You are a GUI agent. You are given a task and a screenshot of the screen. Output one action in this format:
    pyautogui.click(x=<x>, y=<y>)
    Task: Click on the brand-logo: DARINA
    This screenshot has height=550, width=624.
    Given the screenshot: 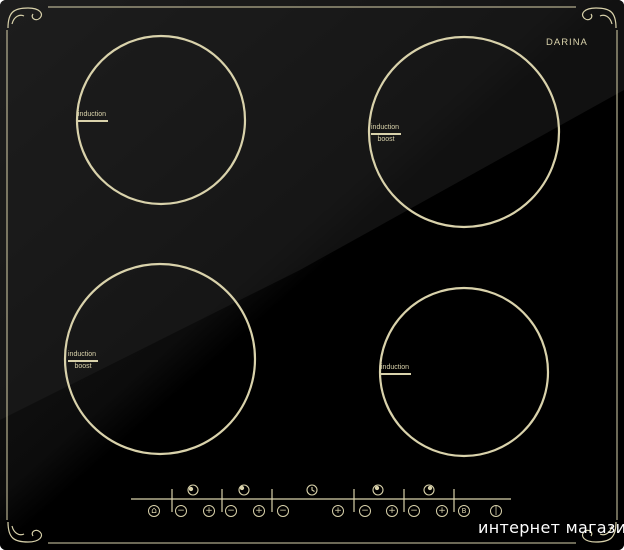 What is the action you would take?
    pyautogui.click(x=567, y=42)
    